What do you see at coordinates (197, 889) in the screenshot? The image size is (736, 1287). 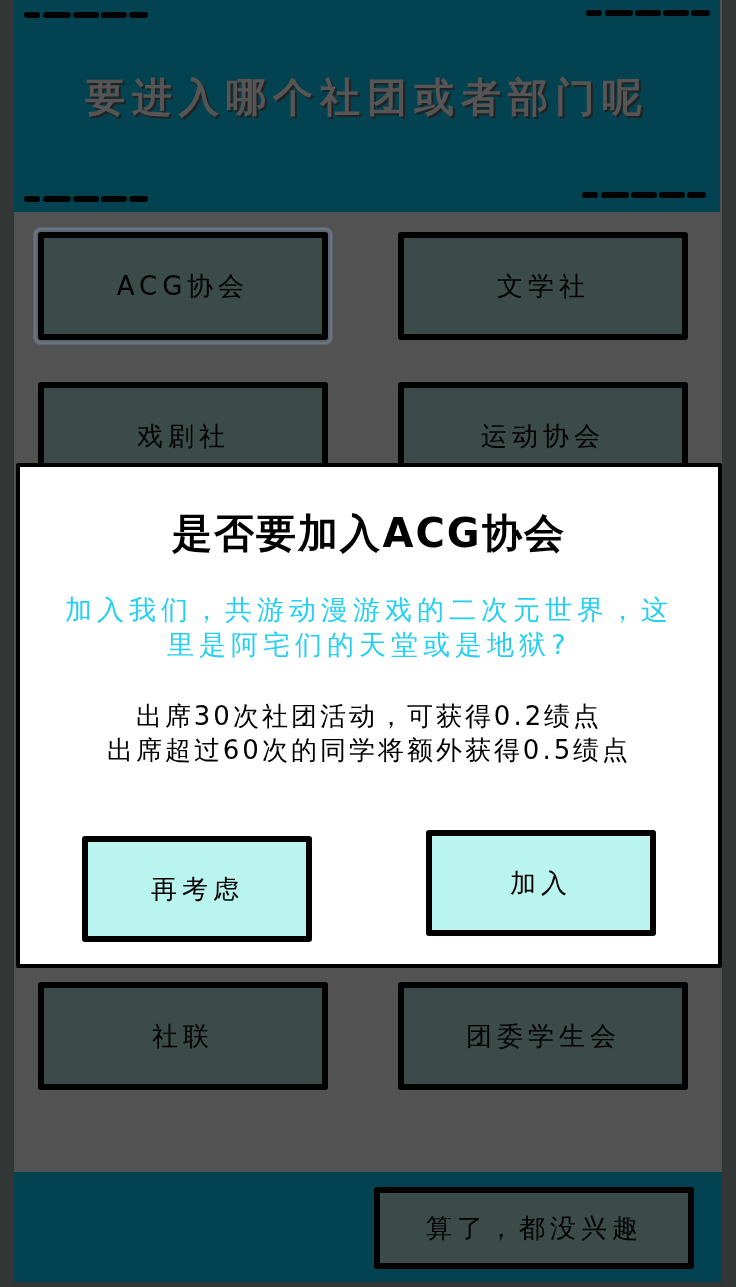 I see `reconsider-button: 再考虑` at bounding box center [197, 889].